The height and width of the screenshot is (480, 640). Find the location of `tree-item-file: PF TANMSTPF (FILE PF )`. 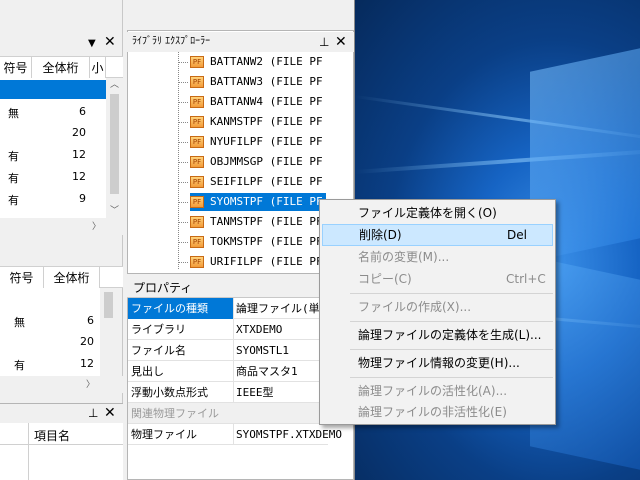

tree-item-file: PF TANMSTPF (FILE PF ) is located at coordinates (265, 222).